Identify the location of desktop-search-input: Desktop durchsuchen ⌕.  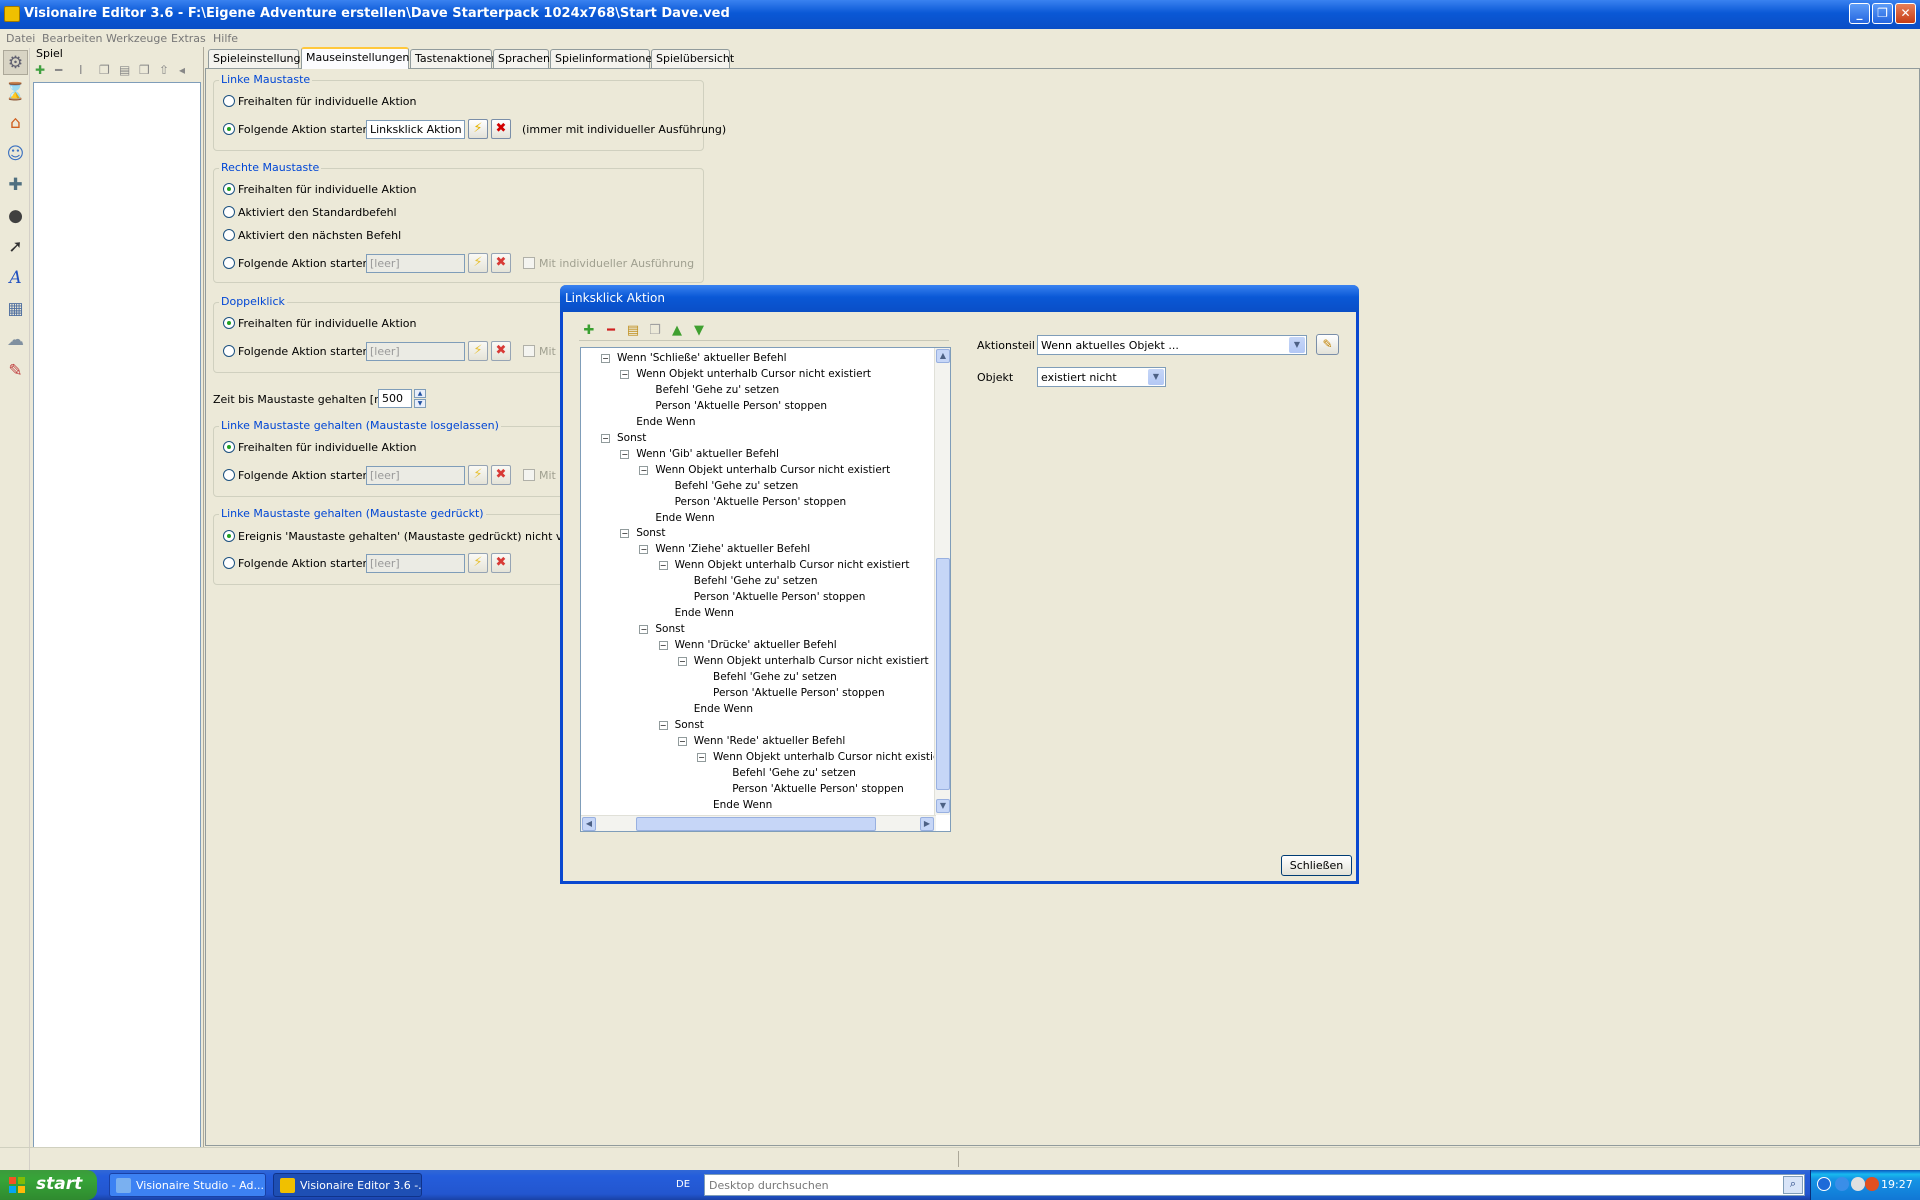
(1254, 1185).